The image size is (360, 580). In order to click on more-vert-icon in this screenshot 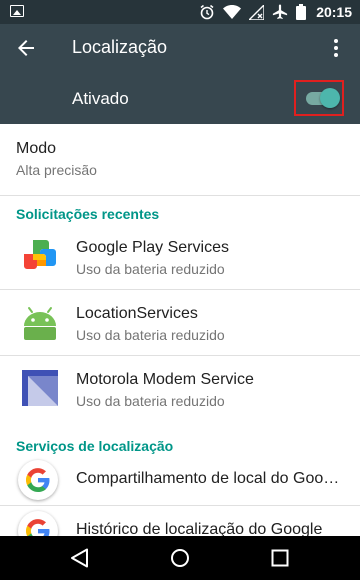, I will do `click(336, 48)`.